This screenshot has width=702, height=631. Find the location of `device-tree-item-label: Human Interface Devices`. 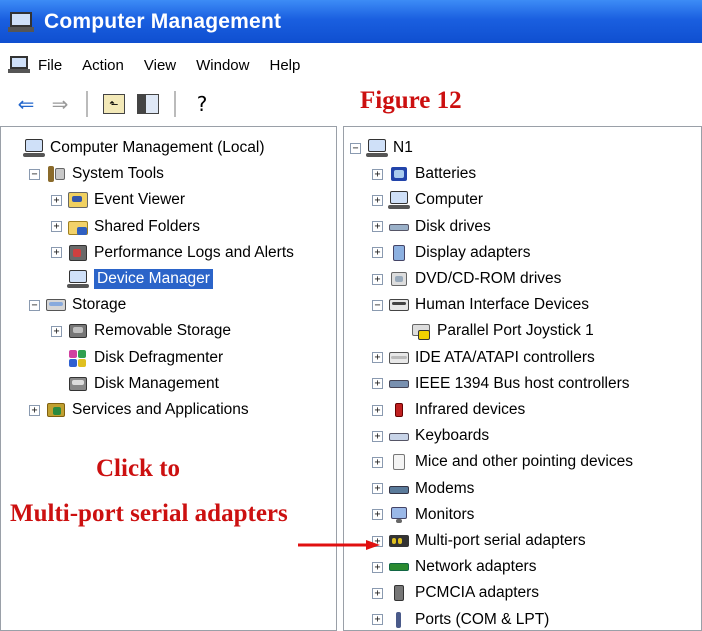

device-tree-item-label: Human Interface Devices is located at coordinates (502, 305).